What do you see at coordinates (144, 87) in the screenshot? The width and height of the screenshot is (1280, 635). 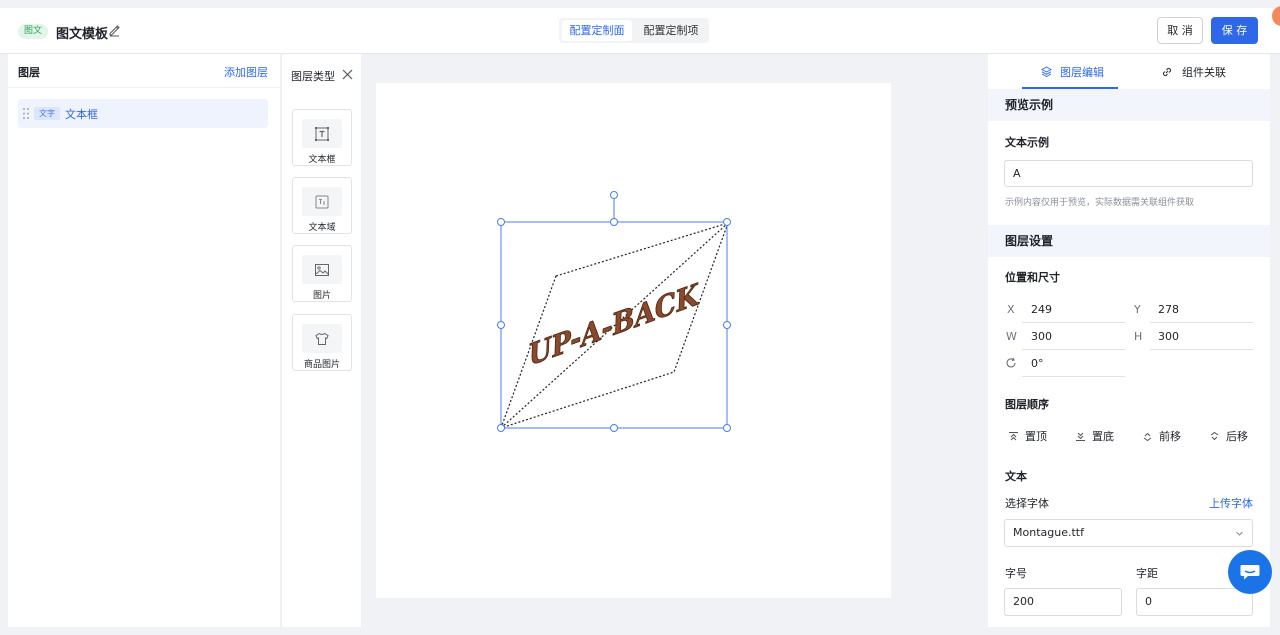 I see `divider` at bounding box center [144, 87].